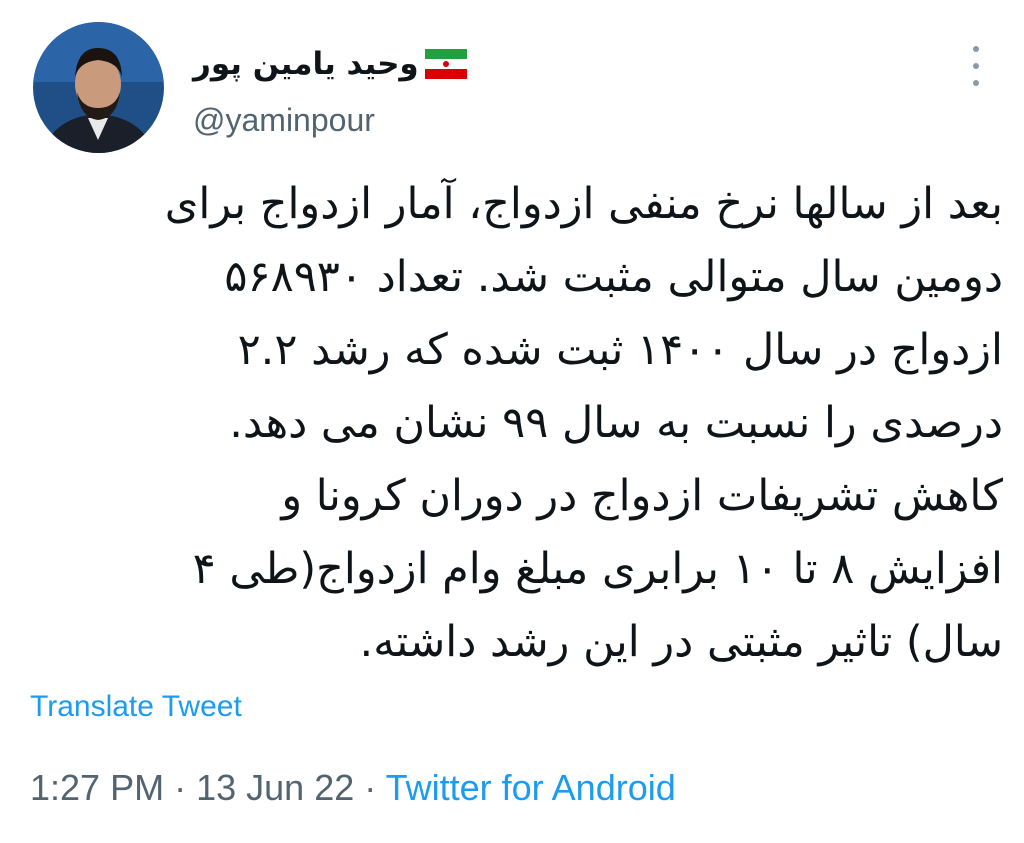 The width and height of the screenshot is (1024, 843). I want to click on tweet-date: 13 Jun 22, so click(275, 787).